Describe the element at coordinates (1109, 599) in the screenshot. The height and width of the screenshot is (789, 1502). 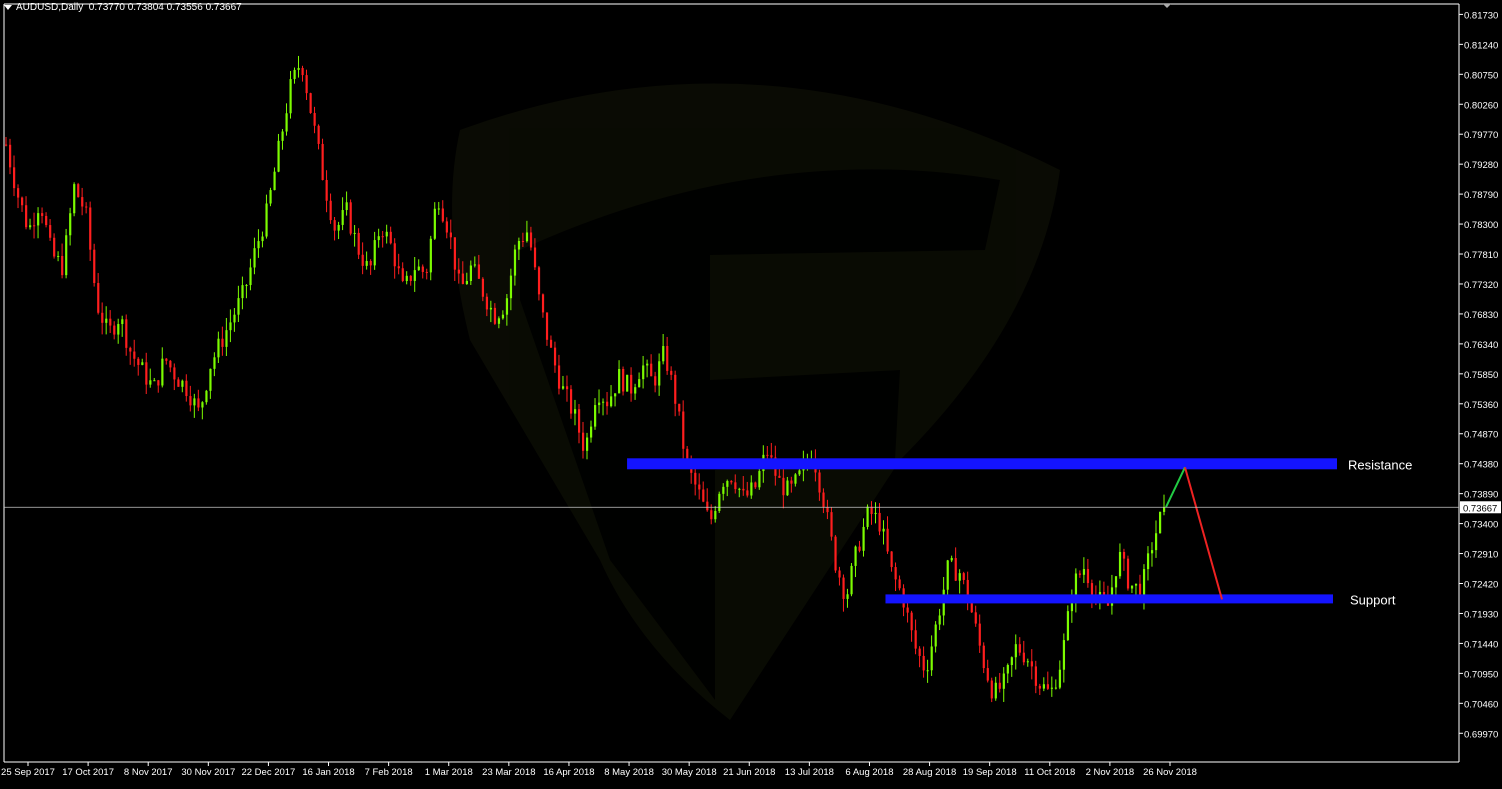
I see `support-zone` at that location.